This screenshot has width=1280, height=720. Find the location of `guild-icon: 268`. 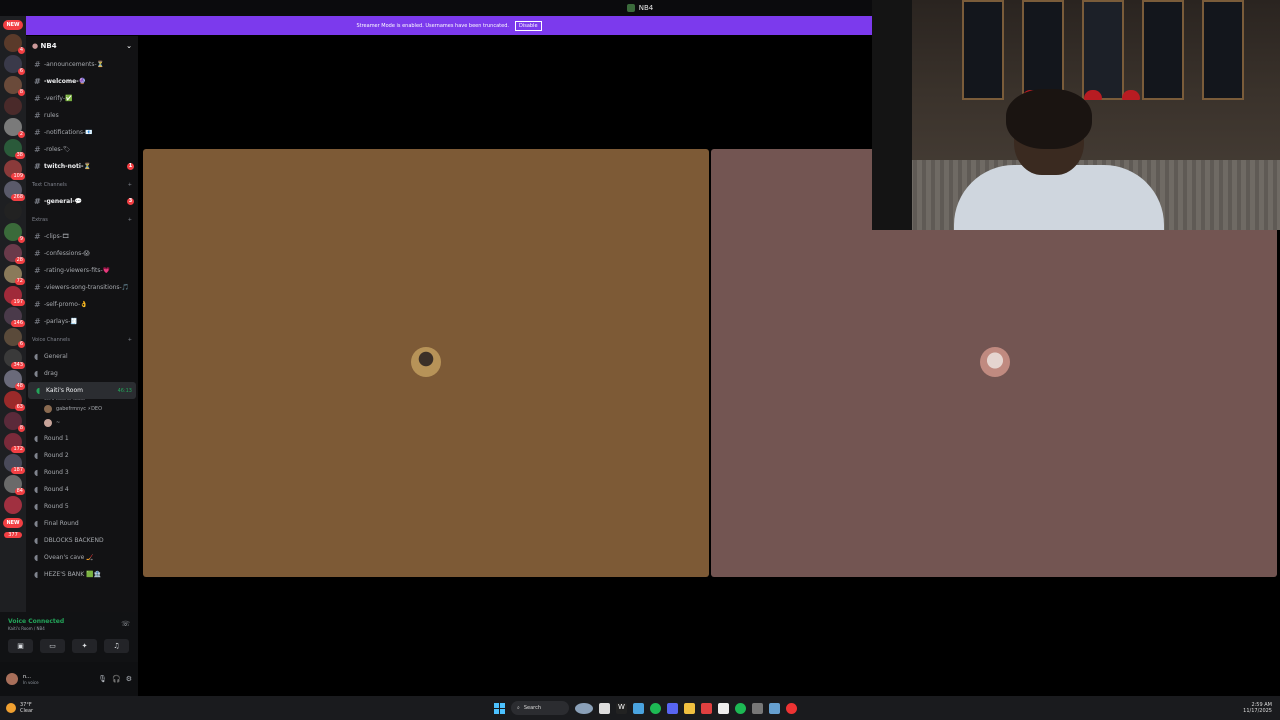

guild-icon: 268 is located at coordinates (14, 191).